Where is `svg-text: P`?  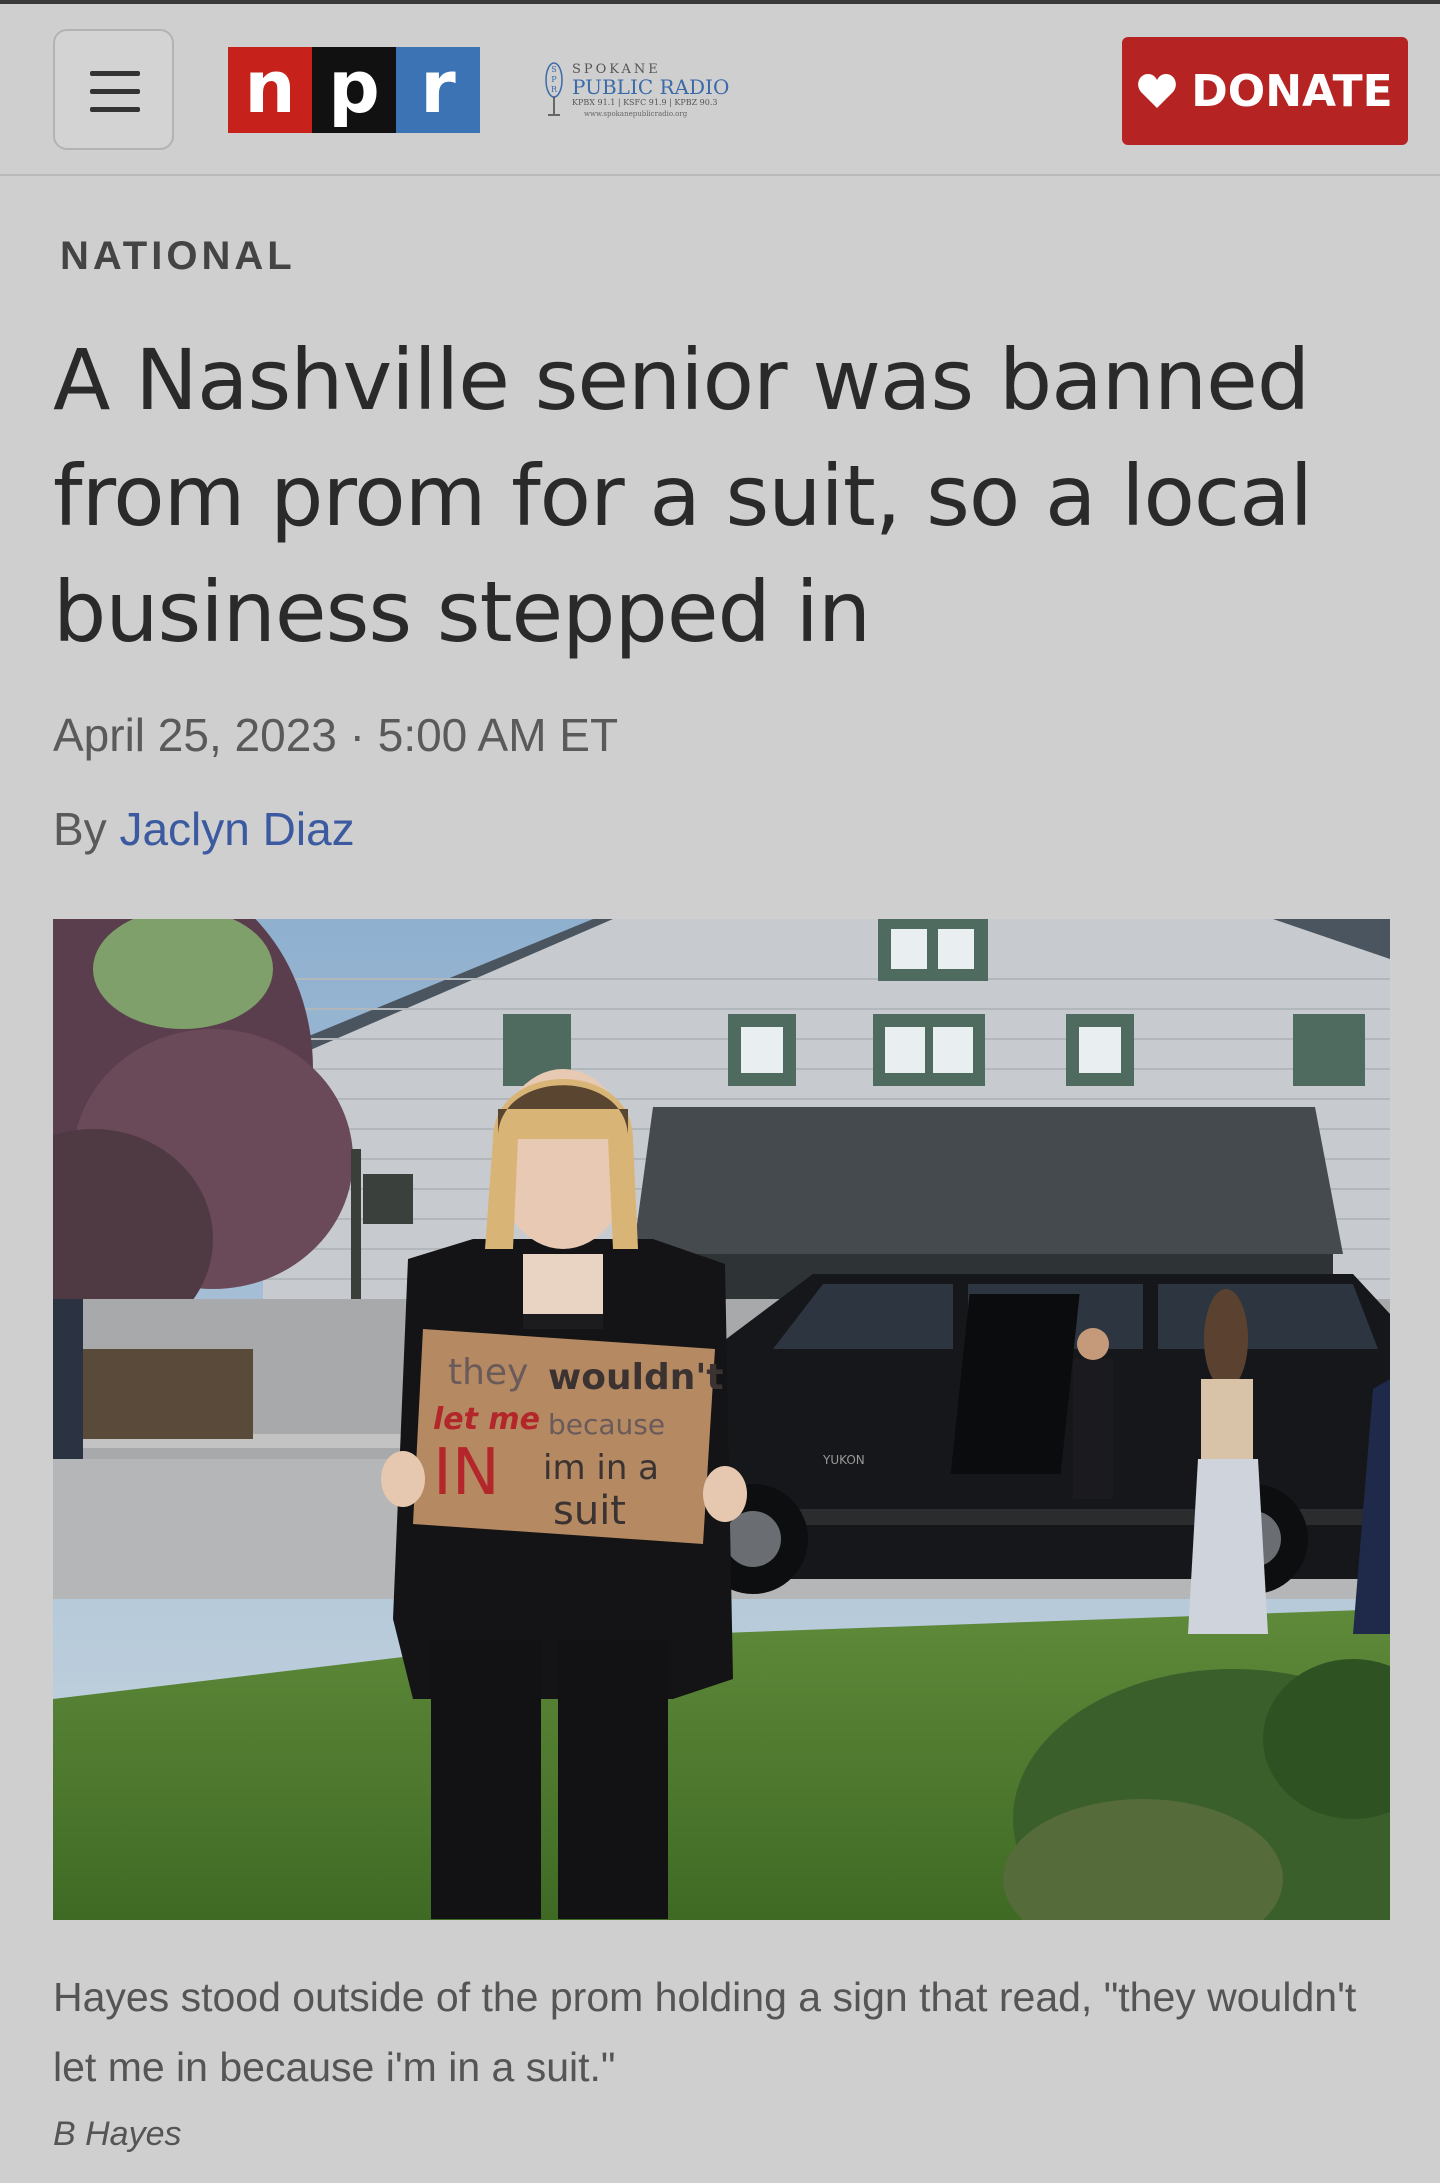
svg-text: P is located at coordinates (554, 79).